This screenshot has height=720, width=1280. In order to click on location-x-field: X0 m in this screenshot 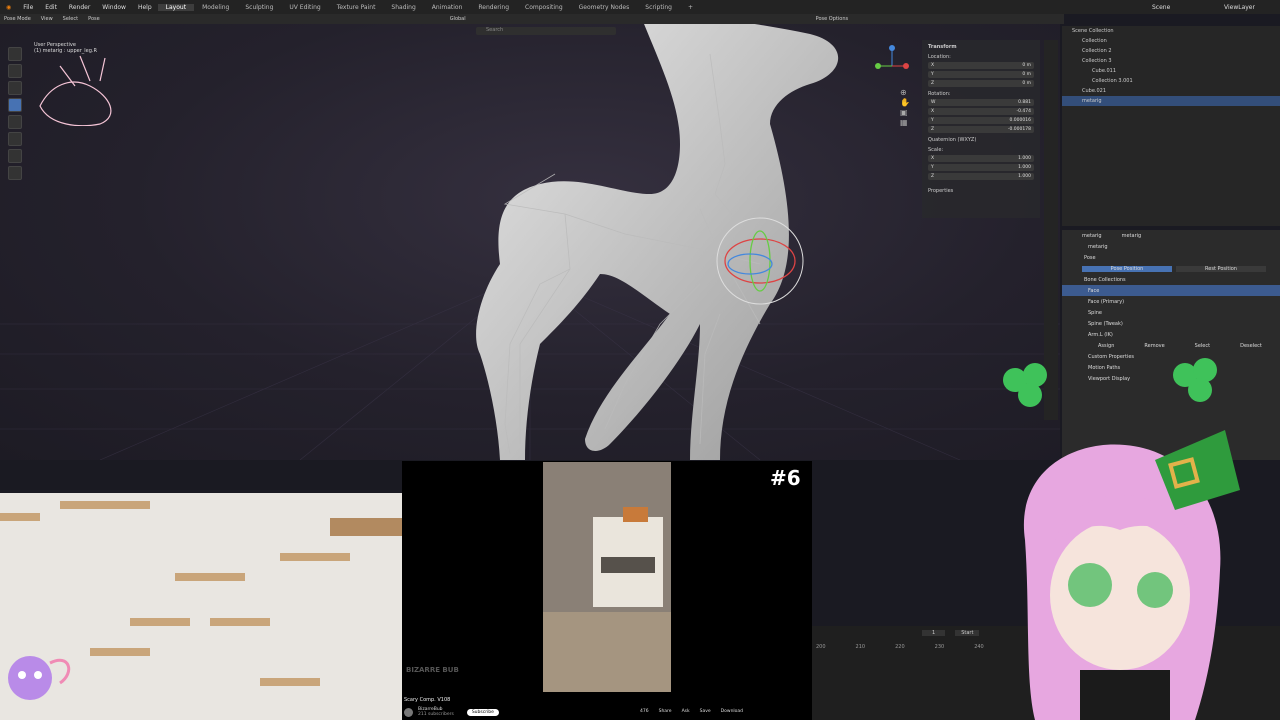, I will do `click(981, 65)`.